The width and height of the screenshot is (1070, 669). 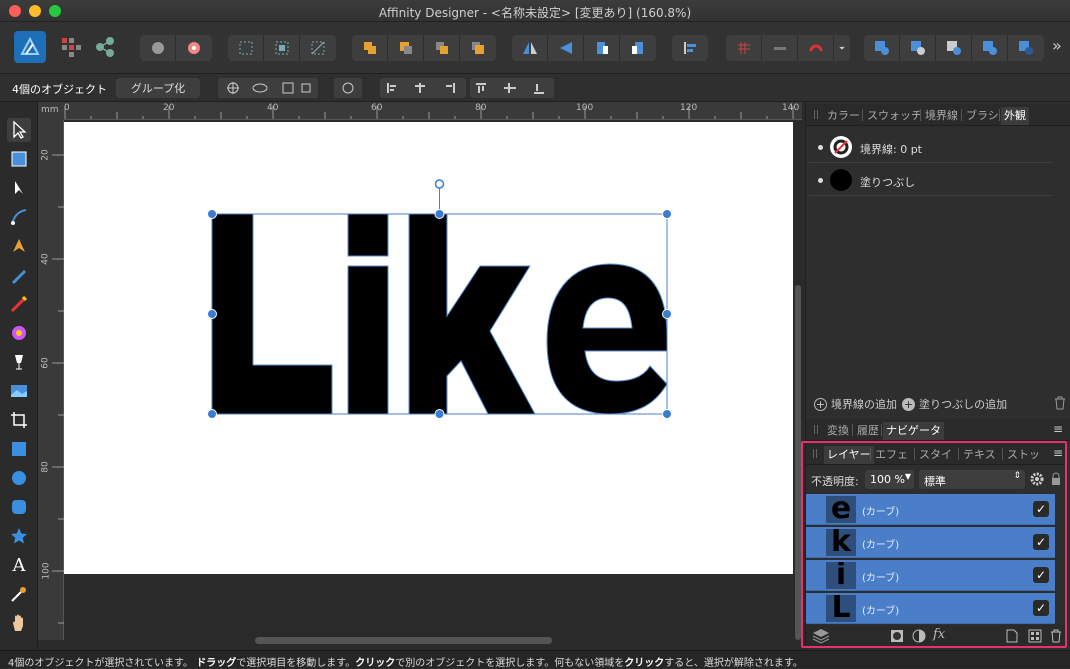 I want to click on tab-swatches: スウォッチ, so click(x=894, y=116).